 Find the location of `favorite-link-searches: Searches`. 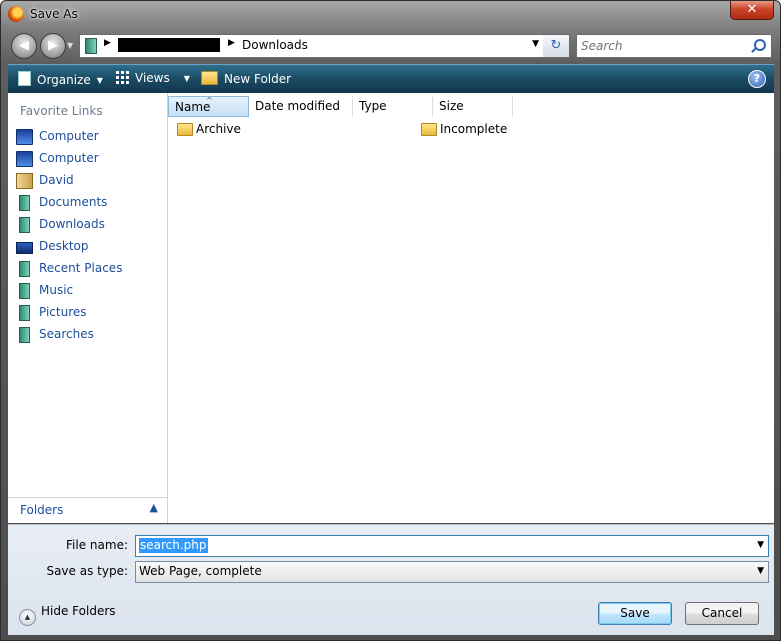

favorite-link-searches: Searches is located at coordinates (87, 336).